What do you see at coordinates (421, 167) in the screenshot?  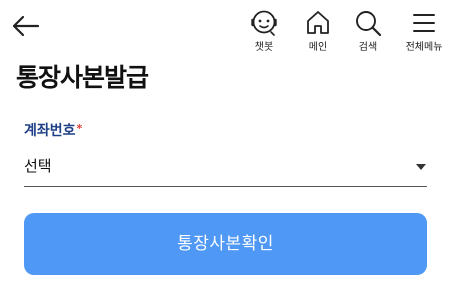 I see `caret-down-icon` at bounding box center [421, 167].